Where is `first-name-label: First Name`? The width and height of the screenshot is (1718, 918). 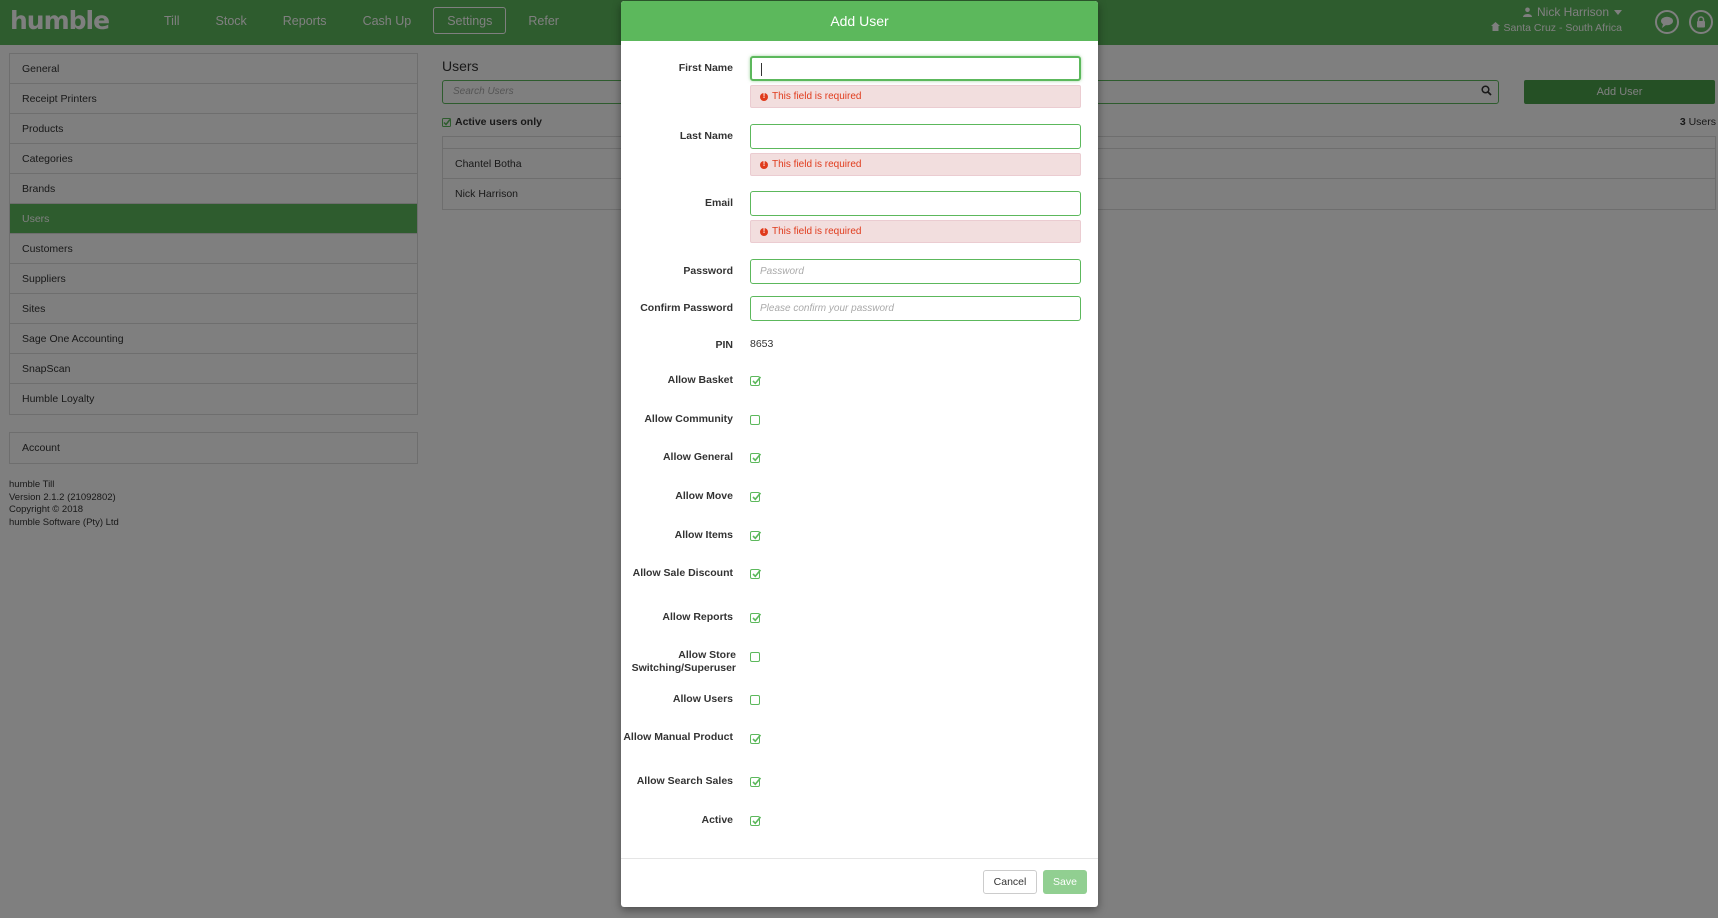 first-name-label: First Name is located at coordinates (705, 68).